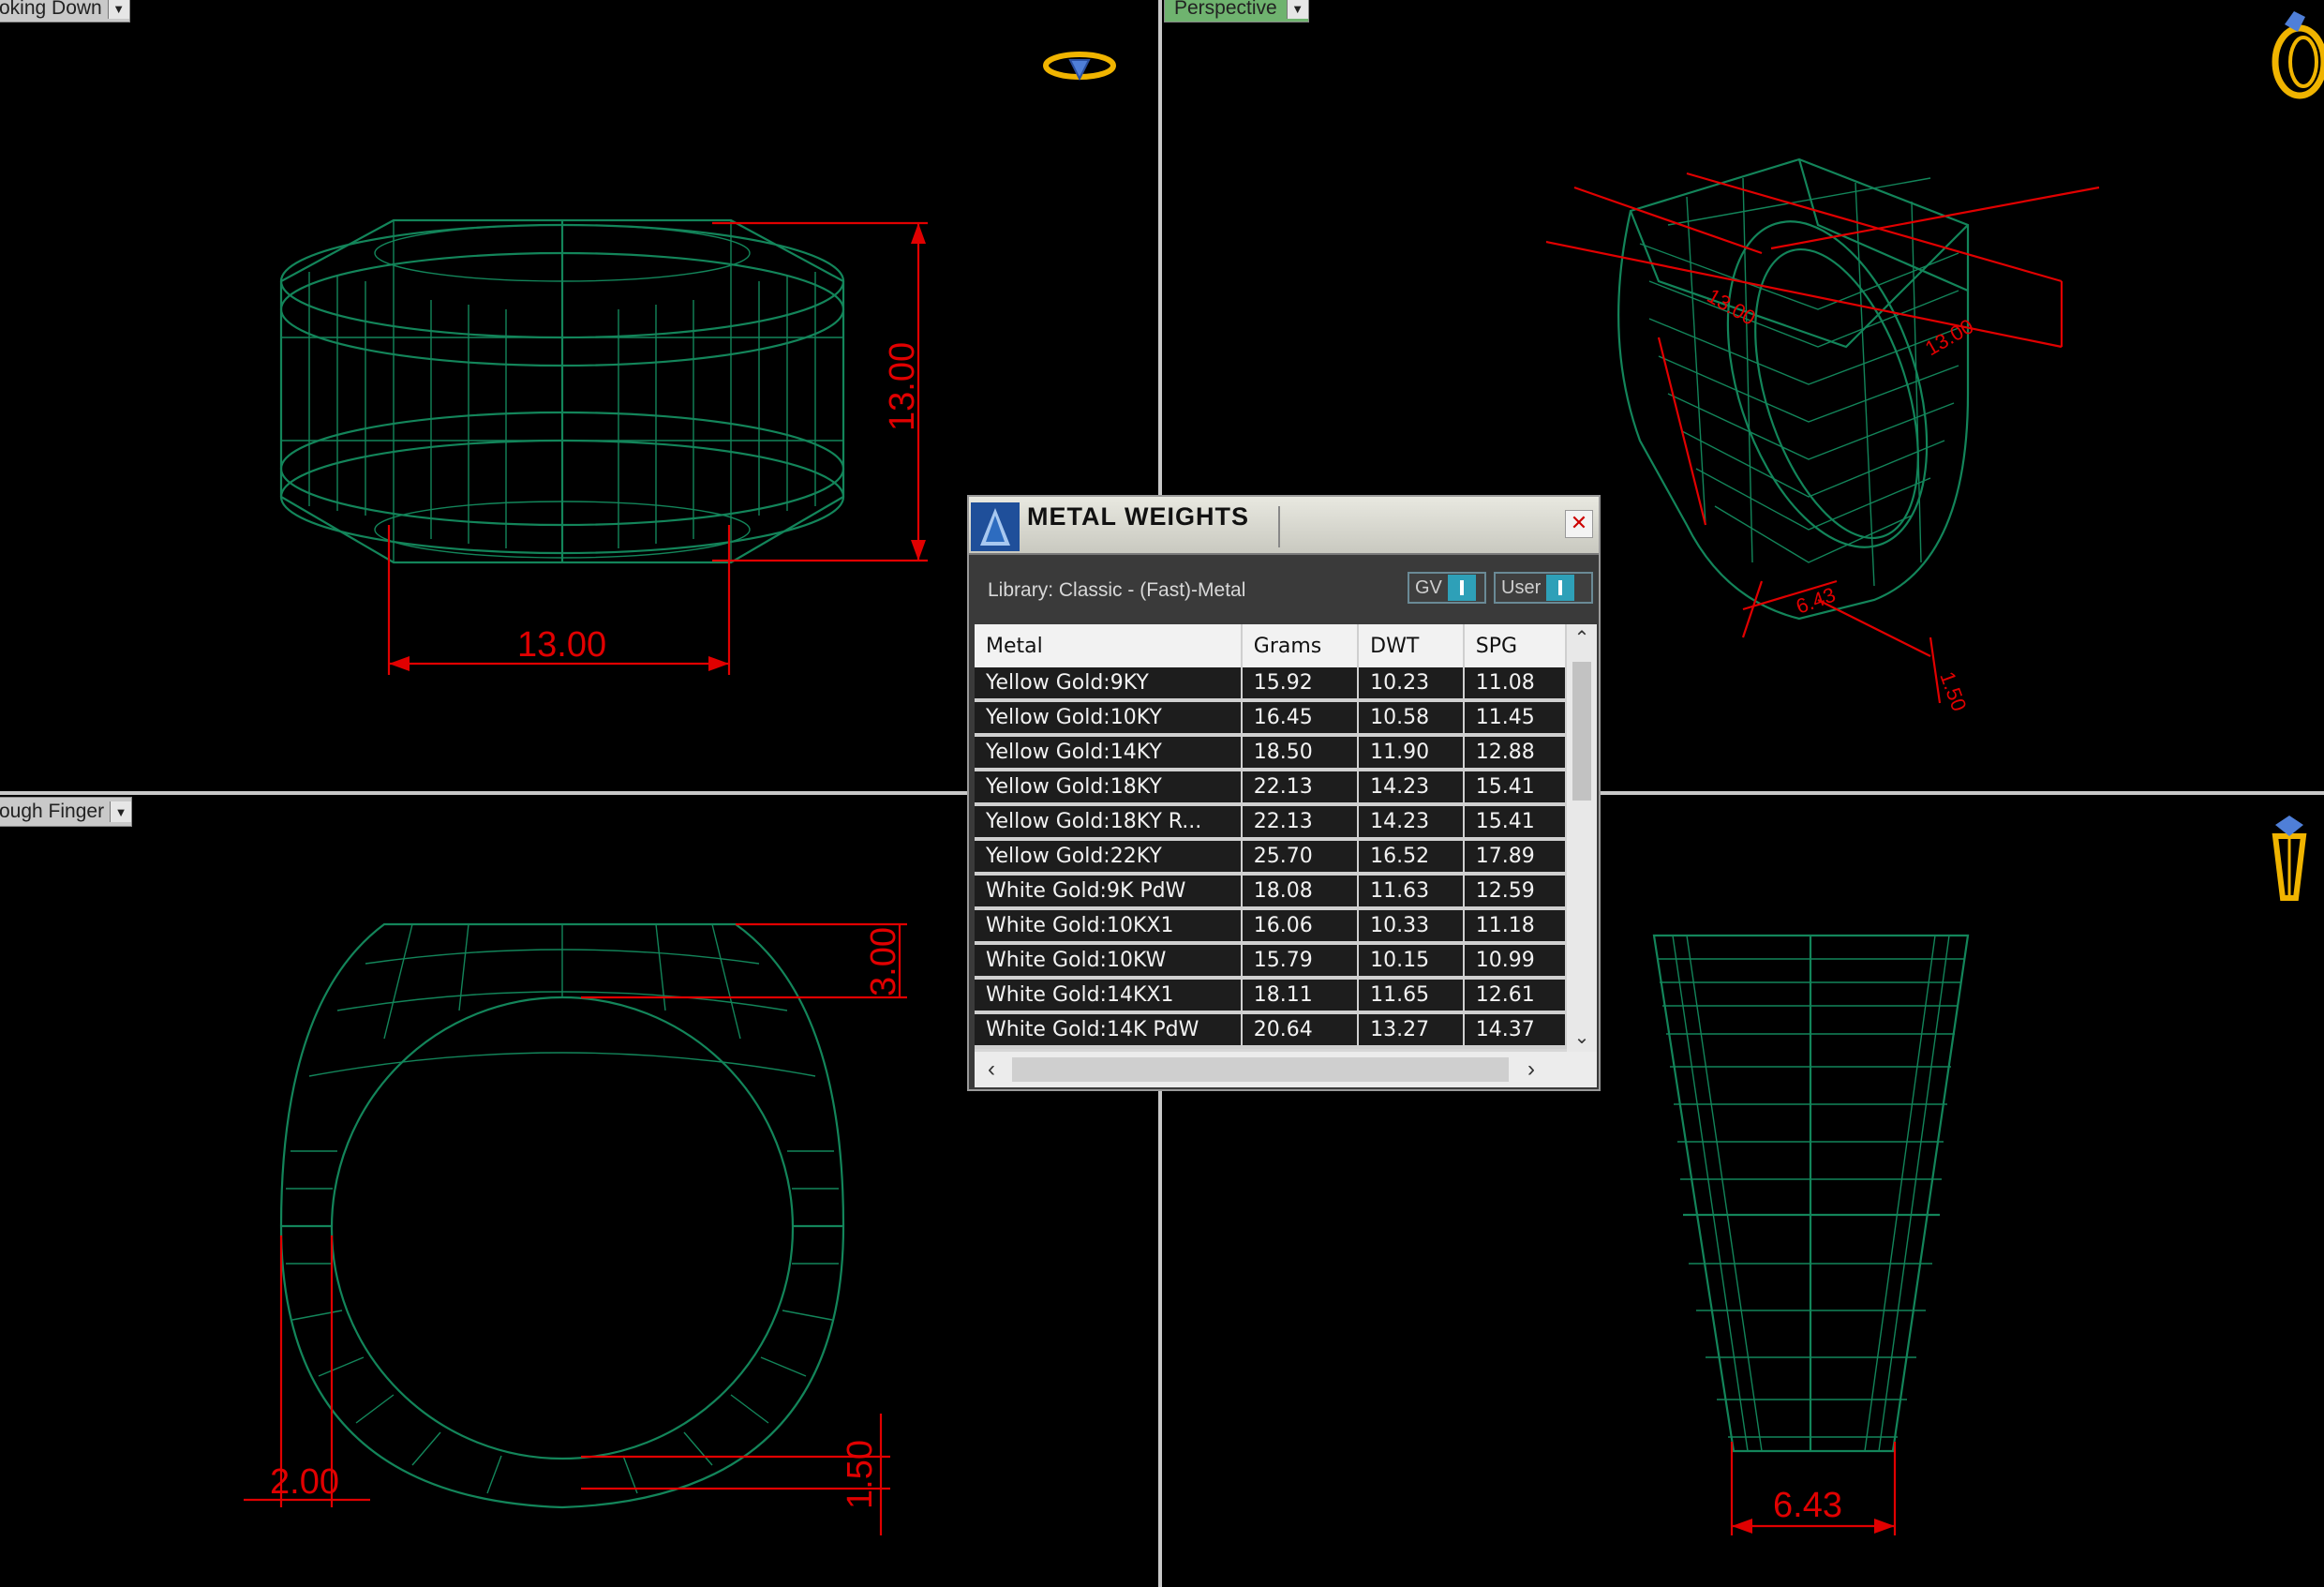 This screenshot has width=2324, height=1587. I want to click on dwt-cell: 11.90, so click(1411, 753).